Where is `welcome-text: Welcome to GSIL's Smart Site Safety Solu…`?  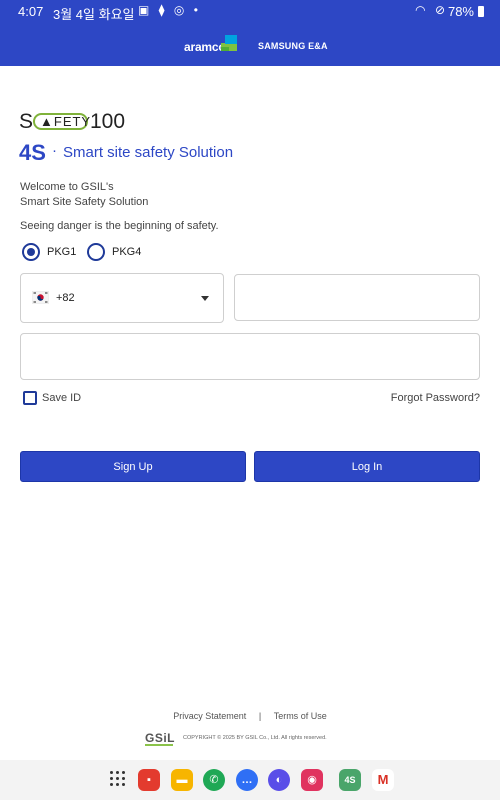
welcome-text: Welcome to GSIL's Smart Site Safety Solu… is located at coordinates (84, 195).